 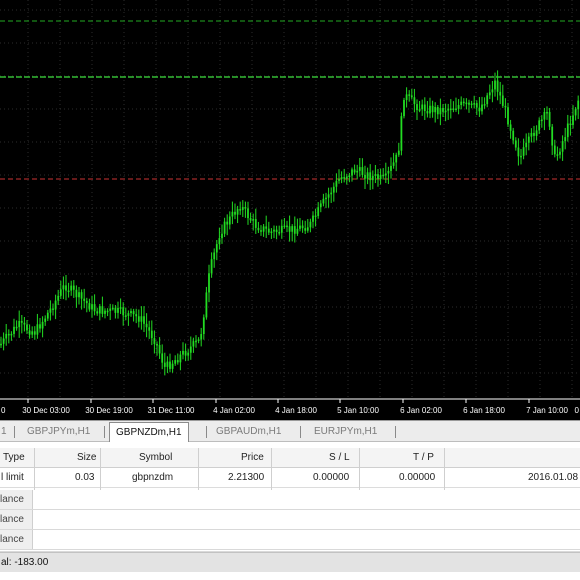 I want to click on col-price: Price, so click(x=252, y=458).